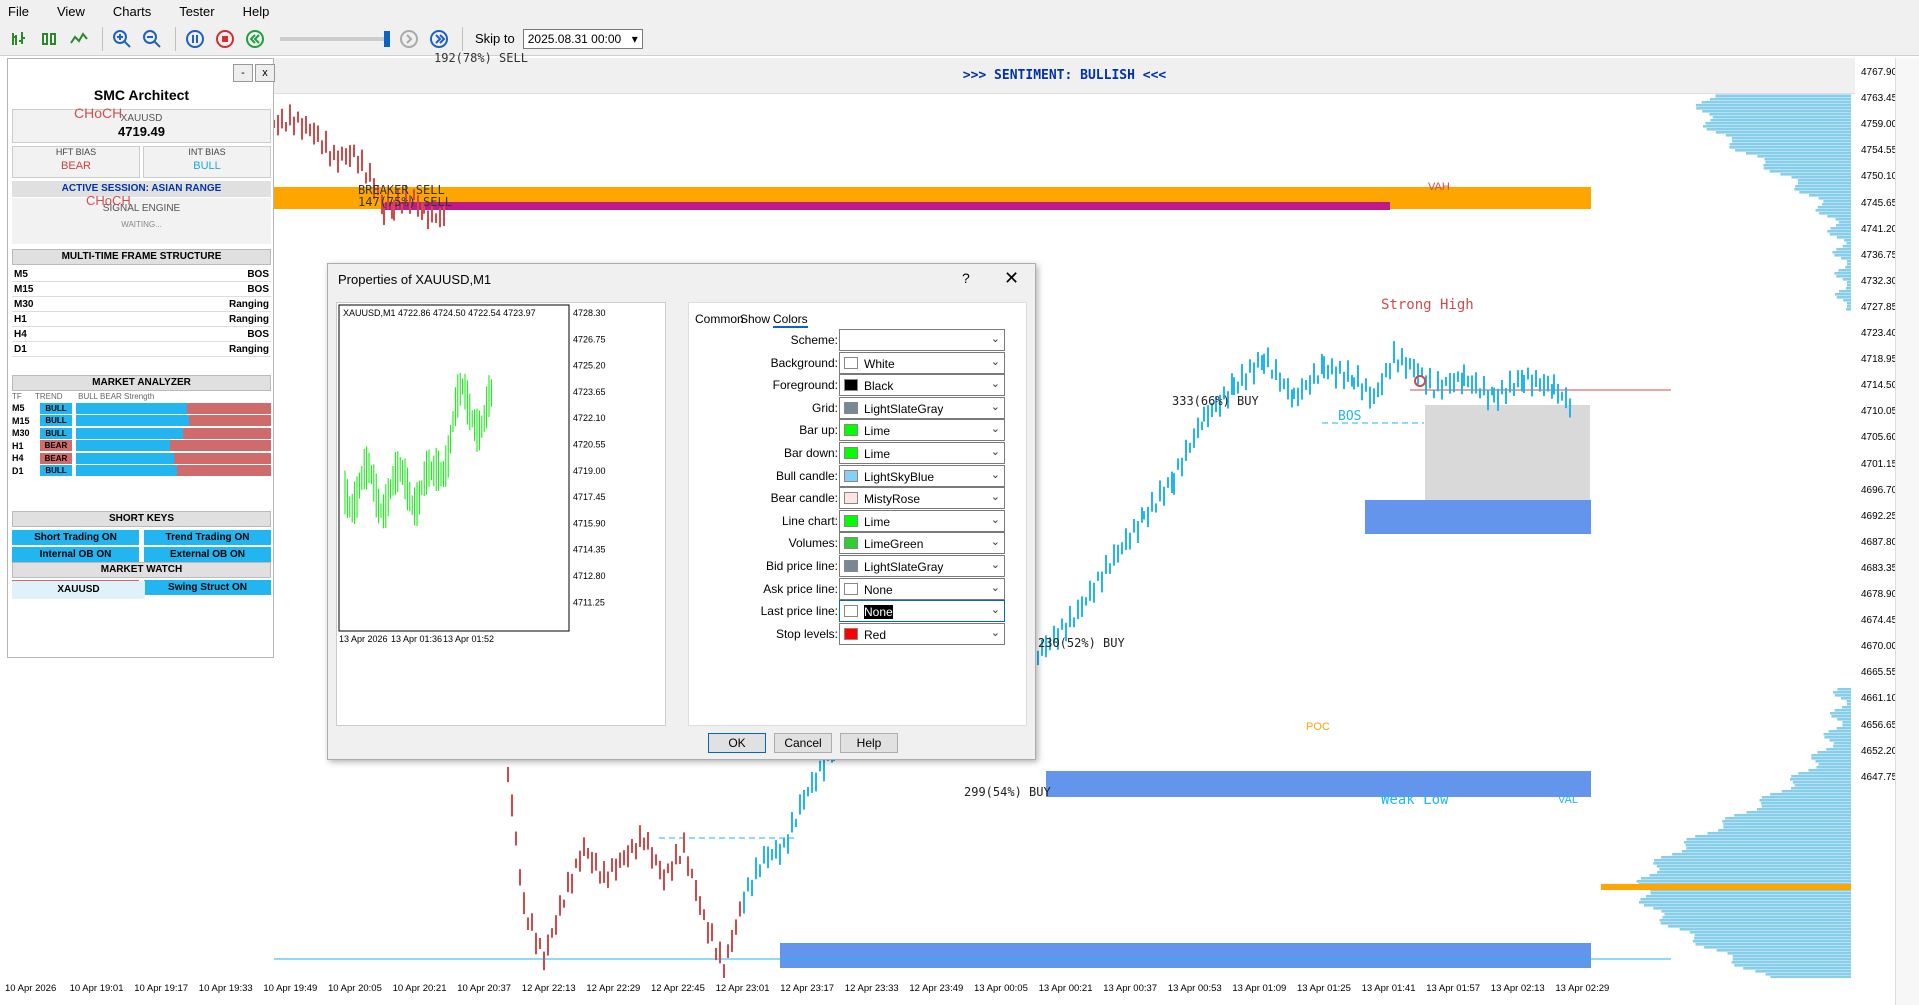 Image resolution: width=1919 pixels, height=1005 pixels. Describe the element at coordinates (141, 257) in the screenshot. I see `mtf-header: MULTI-TIME FRAME STRUCTURE` at that location.